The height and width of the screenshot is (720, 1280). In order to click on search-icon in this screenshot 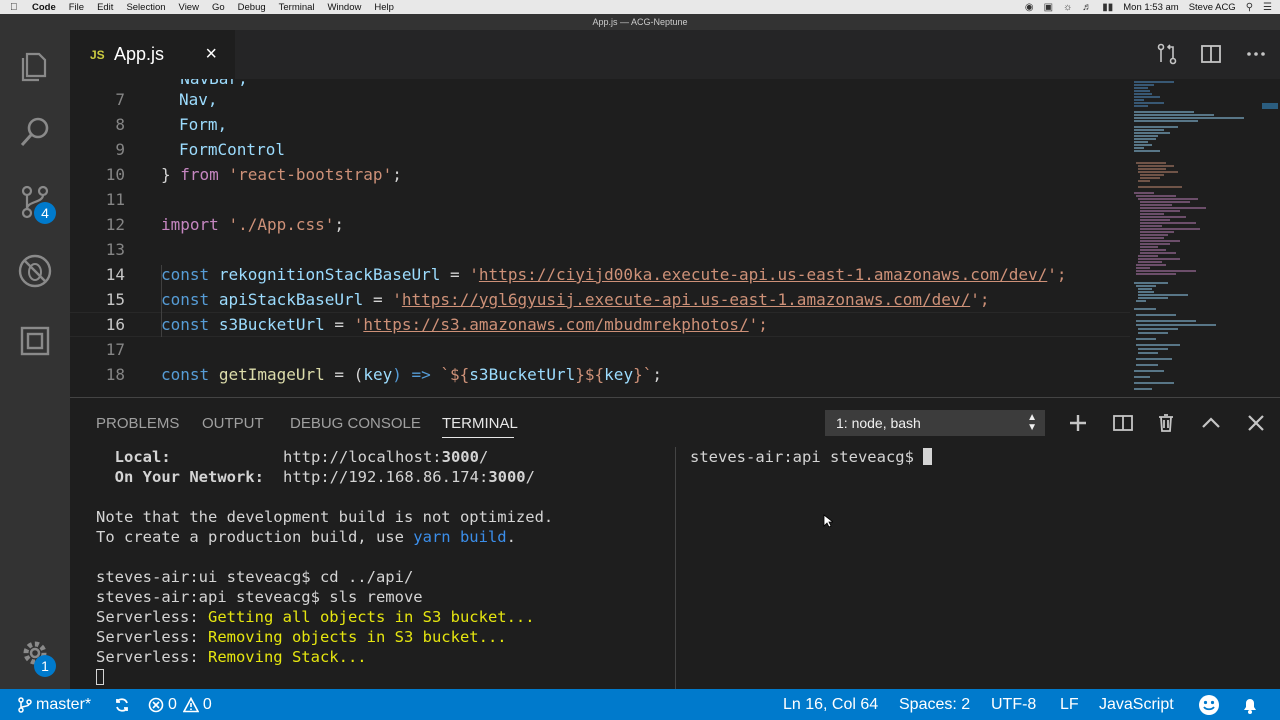, I will do `click(34, 132)`.